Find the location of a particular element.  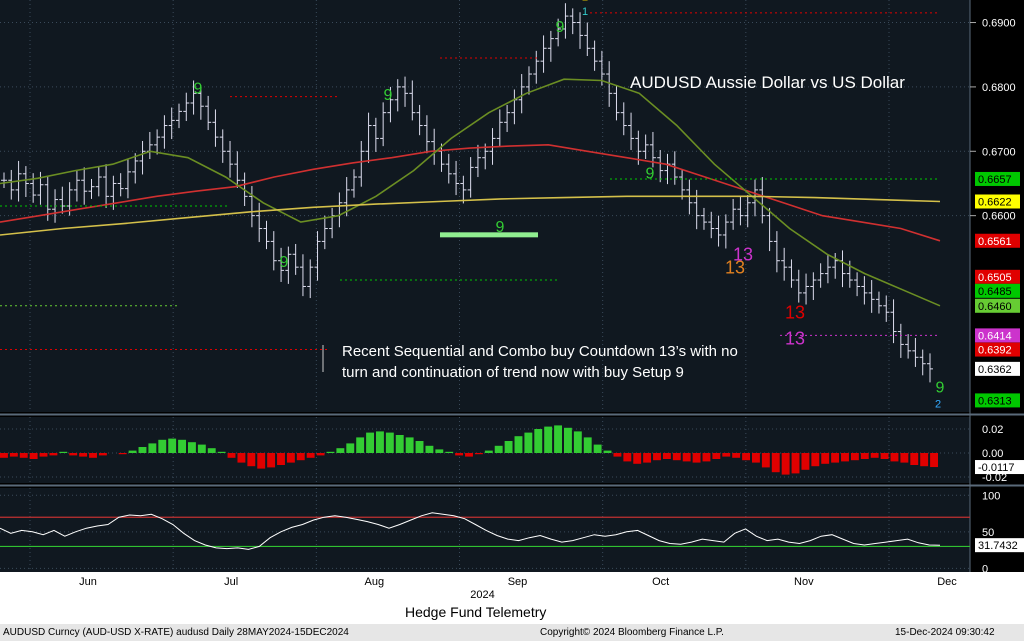

value-tag-label: 0.6622 is located at coordinates (995, 202).